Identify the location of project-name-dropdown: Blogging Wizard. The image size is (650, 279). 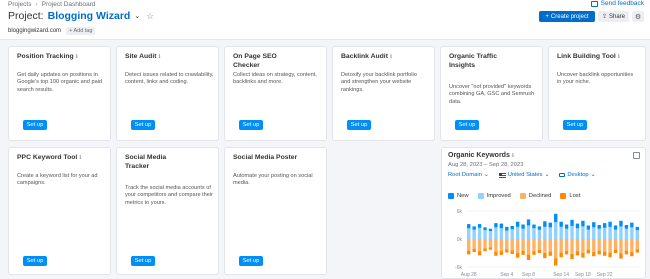
(89, 16).